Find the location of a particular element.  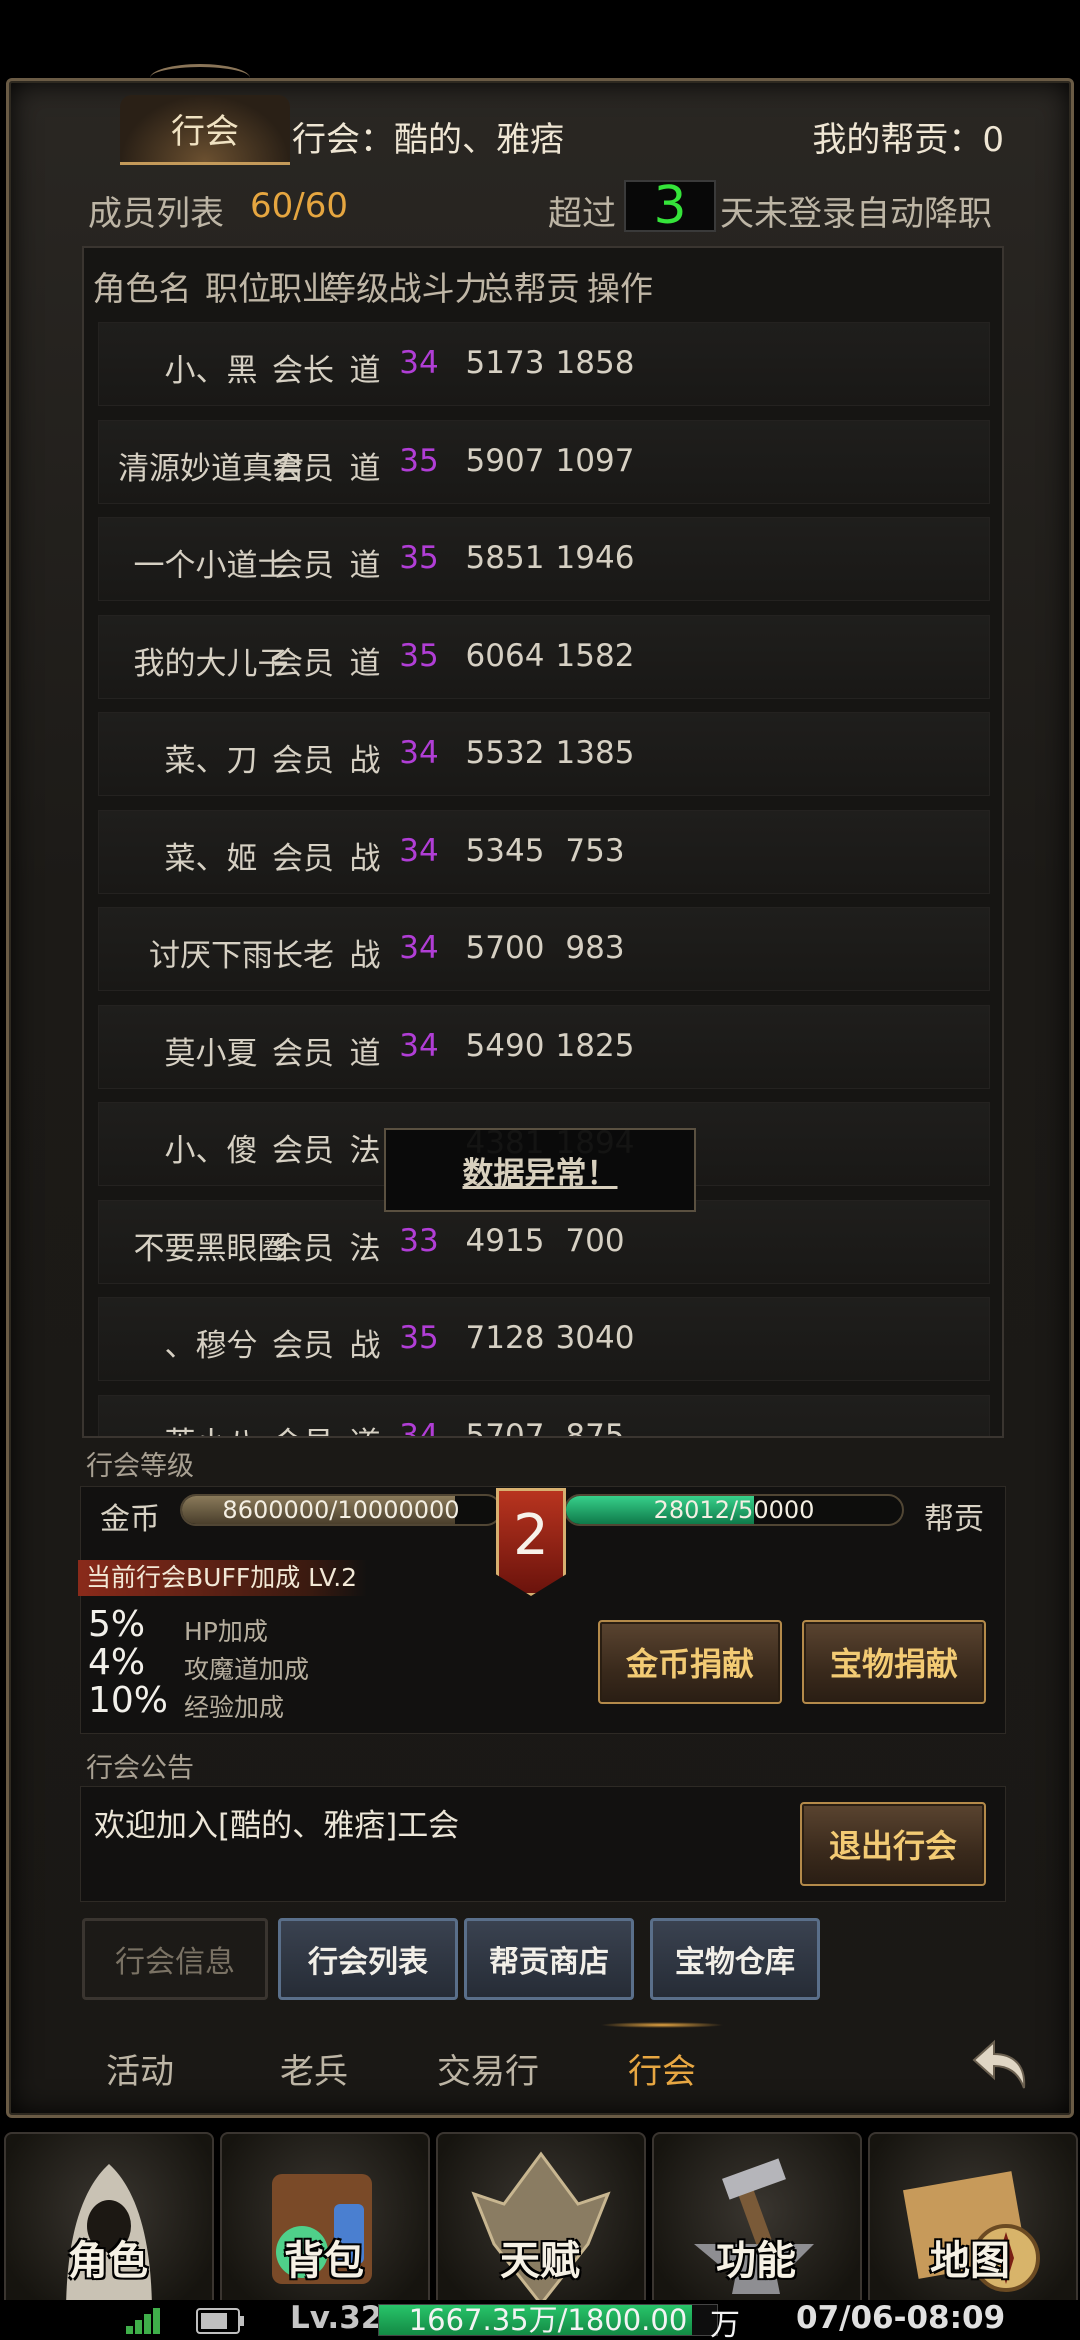

table-row: 不要黑眼圈 会员法 33 4915 700 is located at coordinates (544, 1241).